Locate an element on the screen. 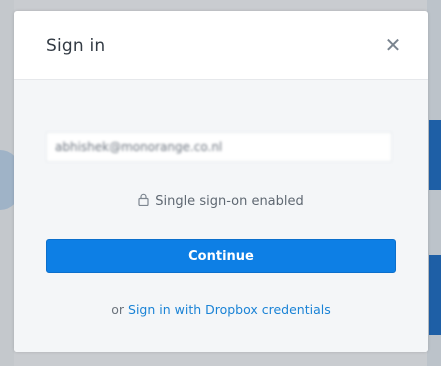 The width and height of the screenshot is (441, 366). sso-status: Single sign-on enabled is located at coordinates (221, 201).